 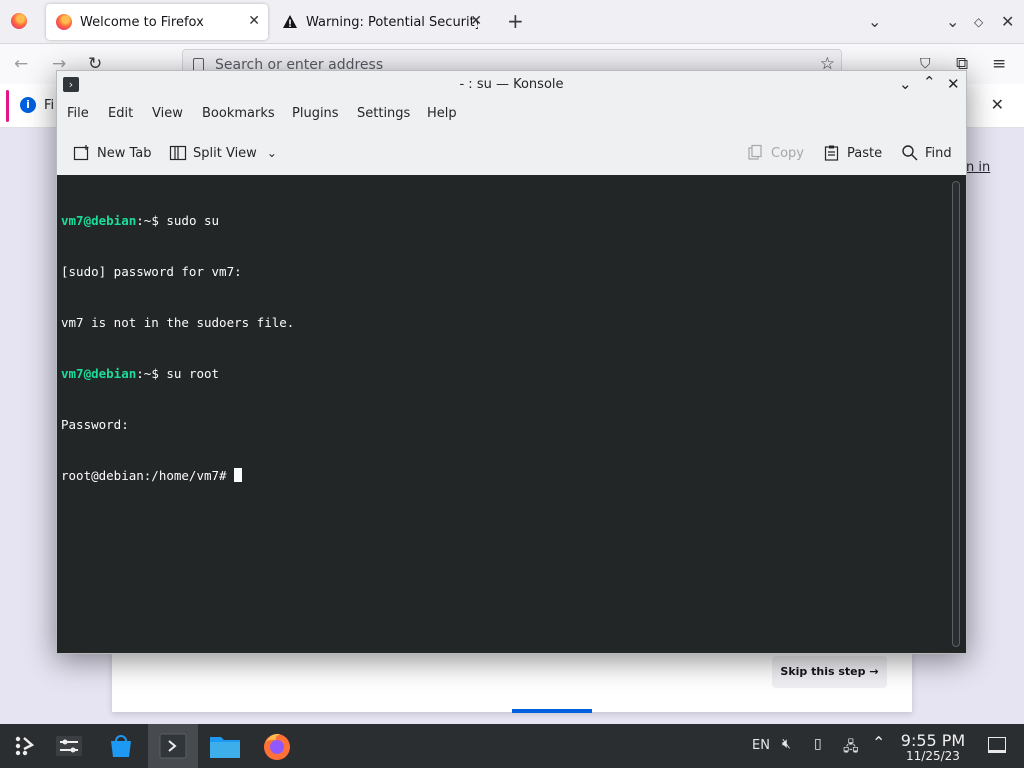 I want to click on terminal-line: vm7 is not in the sudoers file., so click(x=177, y=322).